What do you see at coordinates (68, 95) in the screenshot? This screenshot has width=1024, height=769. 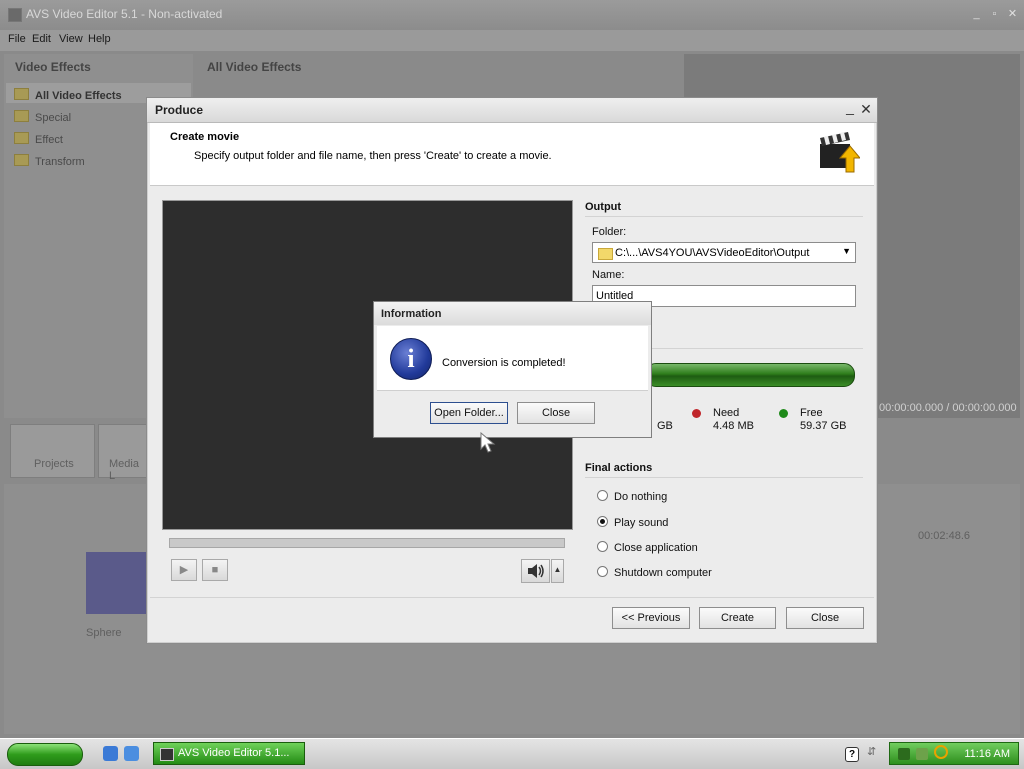 I see `tree-item-all-effects: All Video Effects` at bounding box center [68, 95].